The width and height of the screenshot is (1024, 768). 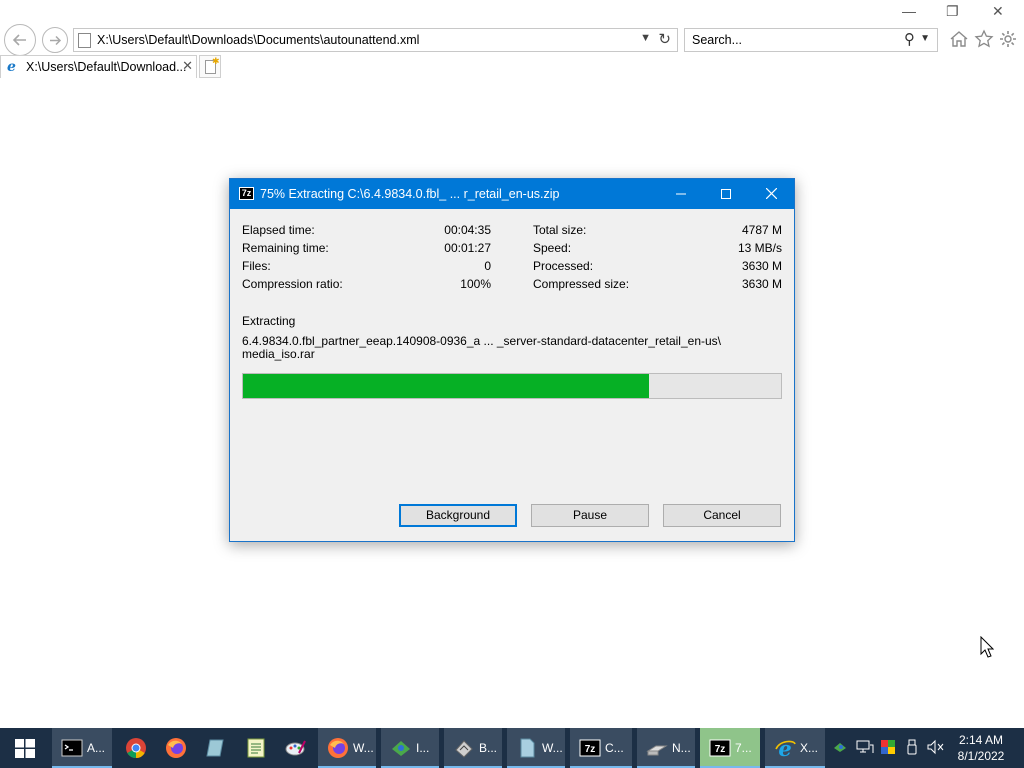 I want to click on background-button: Background, so click(x=458, y=515).